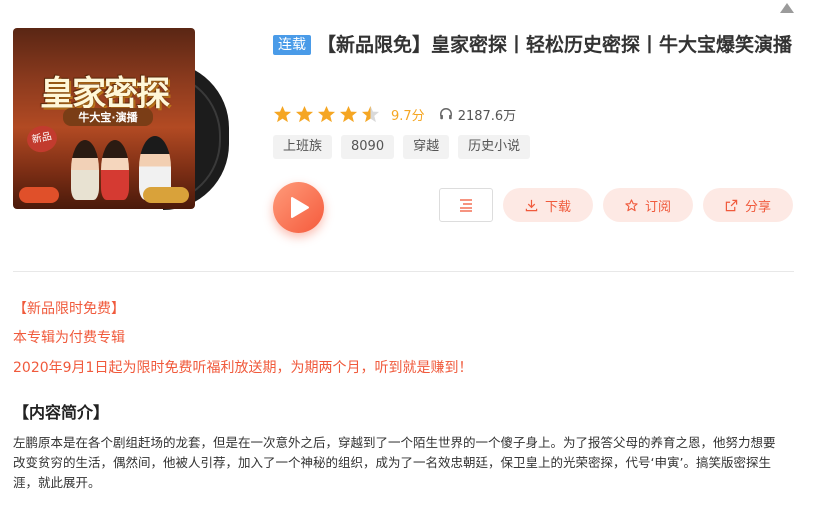  What do you see at coordinates (787, 8) in the screenshot?
I see `menu-collapse-icon` at bounding box center [787, 8].